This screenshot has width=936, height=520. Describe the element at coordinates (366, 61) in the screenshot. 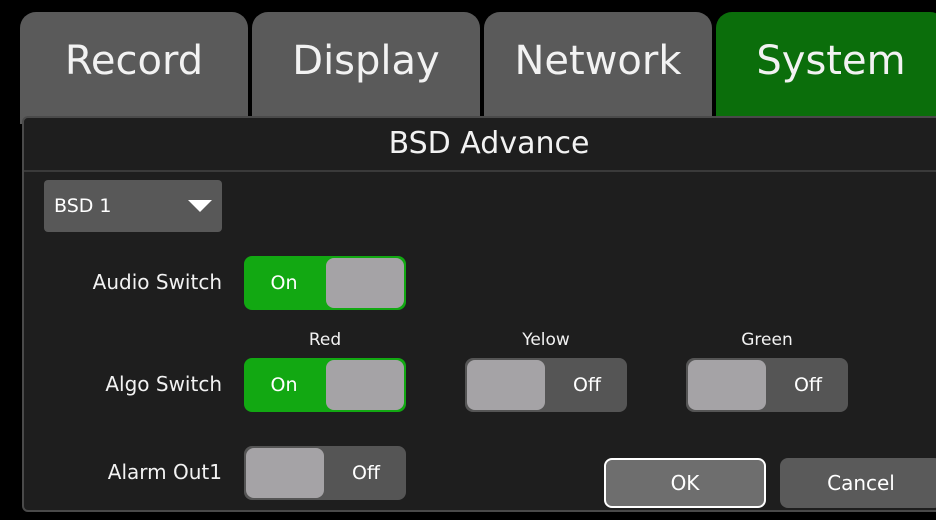

I see `tab-display-label: Display` at that location.